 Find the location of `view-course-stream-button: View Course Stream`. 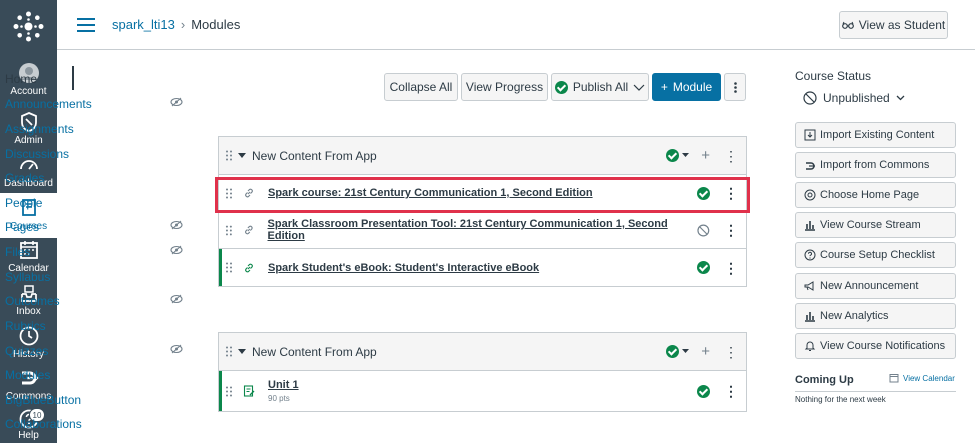

view-course-stream-button: View Course Stream is located at coordinates (875, 225).